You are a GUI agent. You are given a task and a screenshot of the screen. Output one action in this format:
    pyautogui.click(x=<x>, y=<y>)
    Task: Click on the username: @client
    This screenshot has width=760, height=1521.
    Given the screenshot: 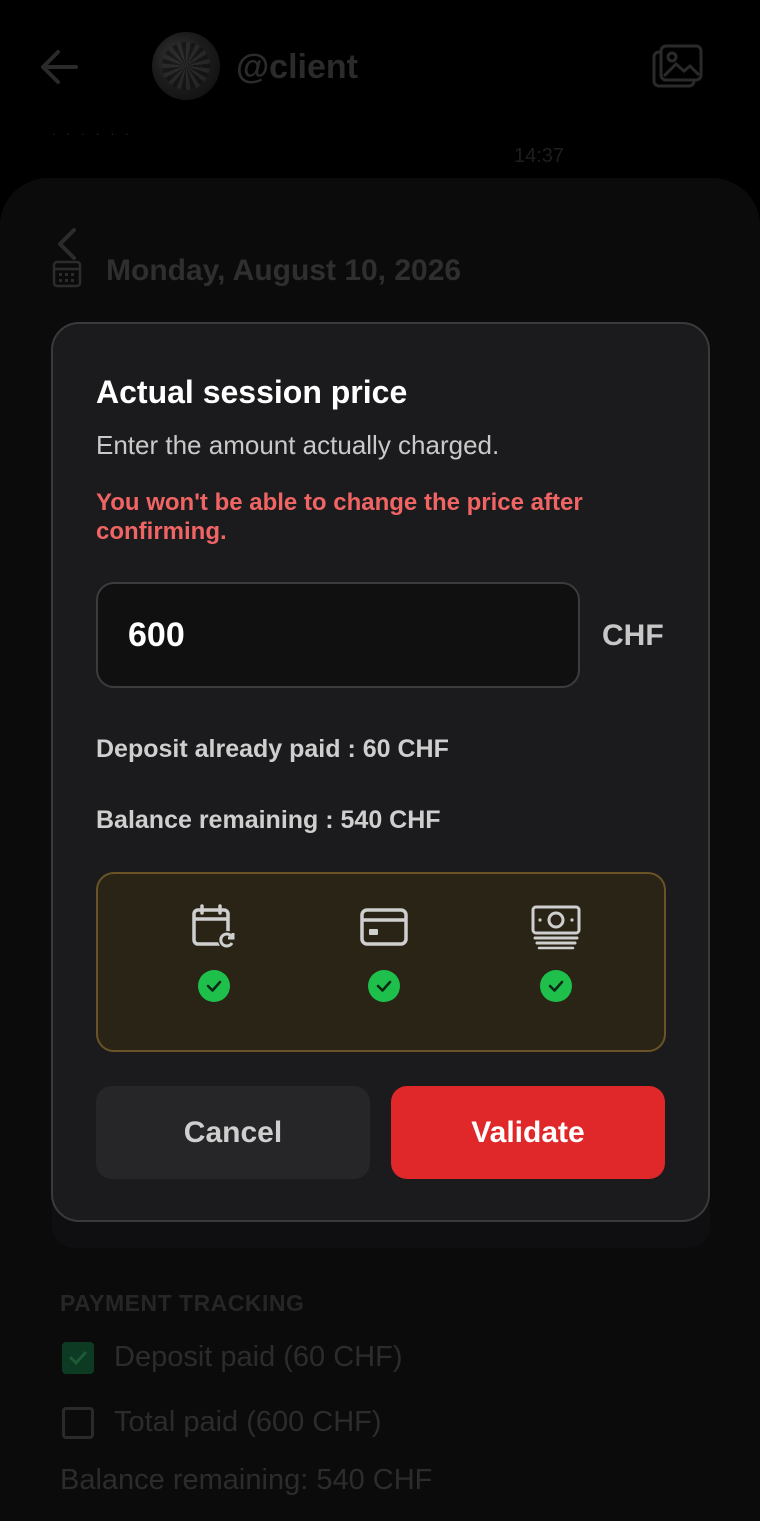 What is the action you would take?
    pyautogui.click(x=297, y=67)
    